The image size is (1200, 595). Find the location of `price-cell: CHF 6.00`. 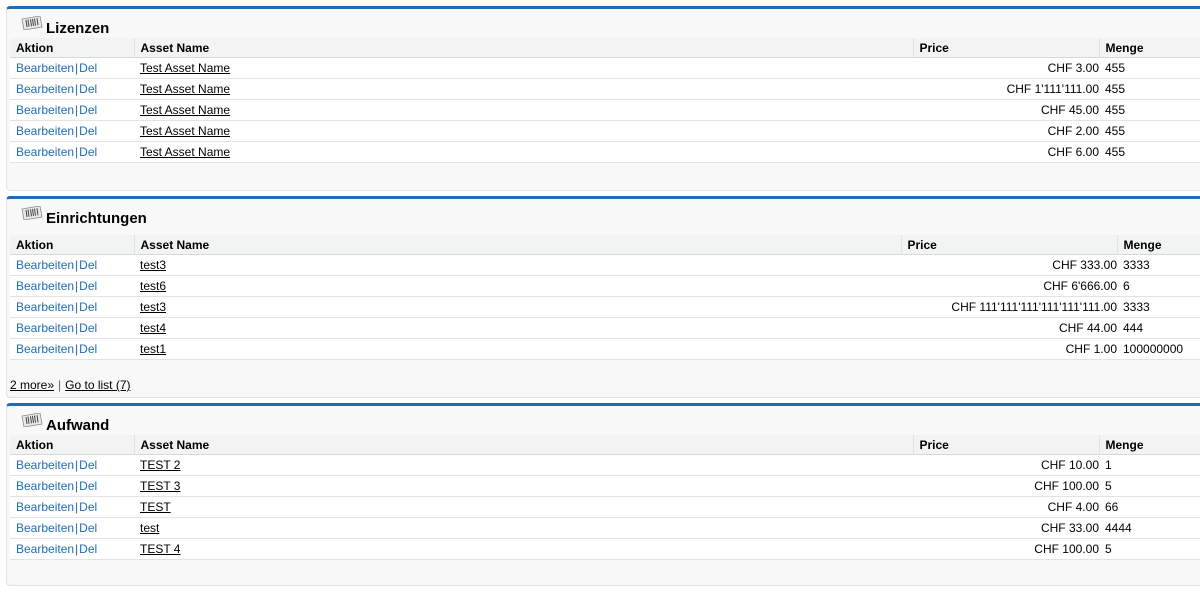

price-cell: CHF 6.00 is located at coordinates (1006, 152).